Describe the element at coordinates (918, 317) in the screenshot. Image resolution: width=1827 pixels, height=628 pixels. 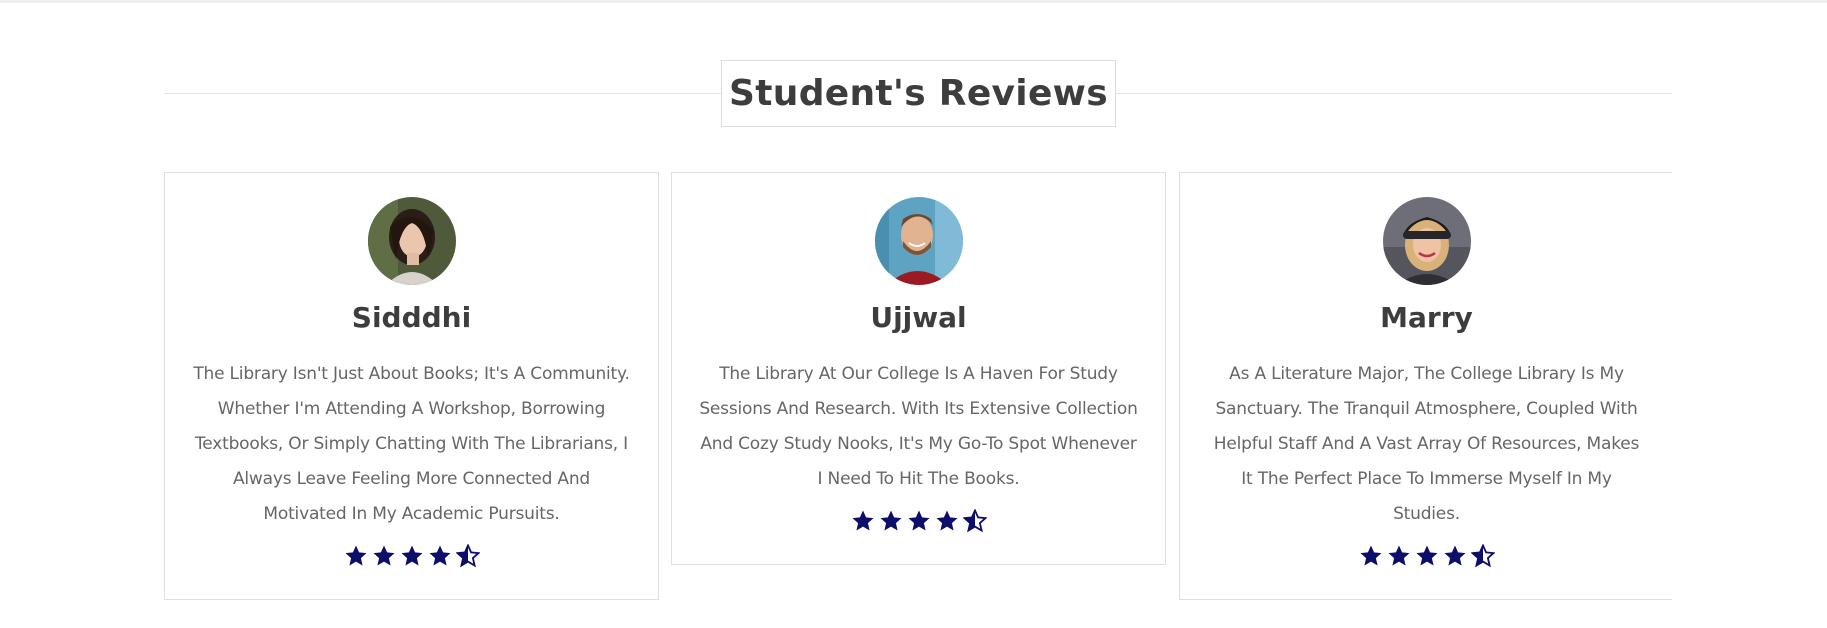
I see `reviewer-name: Ujjwal` at that location.